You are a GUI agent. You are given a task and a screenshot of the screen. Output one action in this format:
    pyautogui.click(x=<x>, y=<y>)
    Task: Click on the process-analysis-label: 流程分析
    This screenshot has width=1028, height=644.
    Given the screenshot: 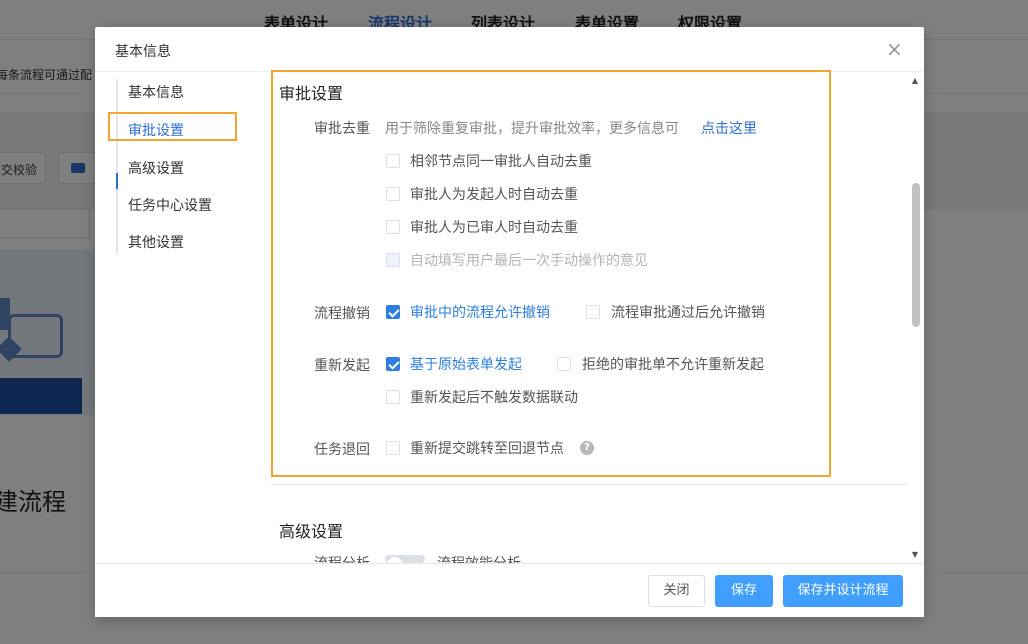 What is the action you would take?
    pyautogui.click(x=342, y=558)
    